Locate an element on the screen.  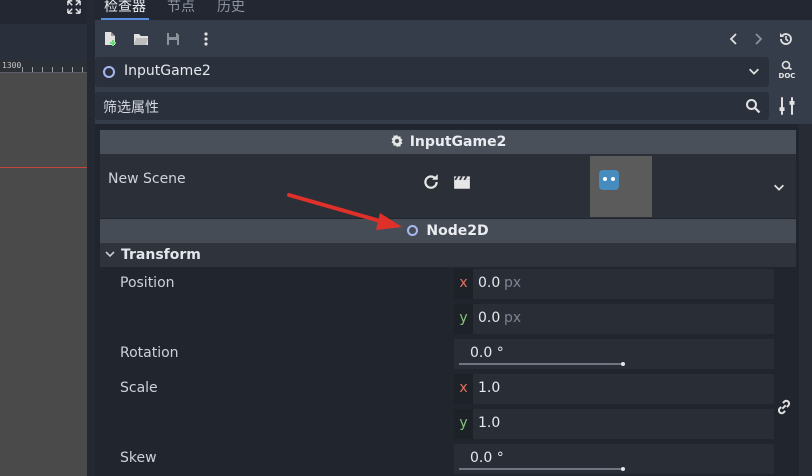
node-class-header: Node2D is located at coordinates (448, 231).